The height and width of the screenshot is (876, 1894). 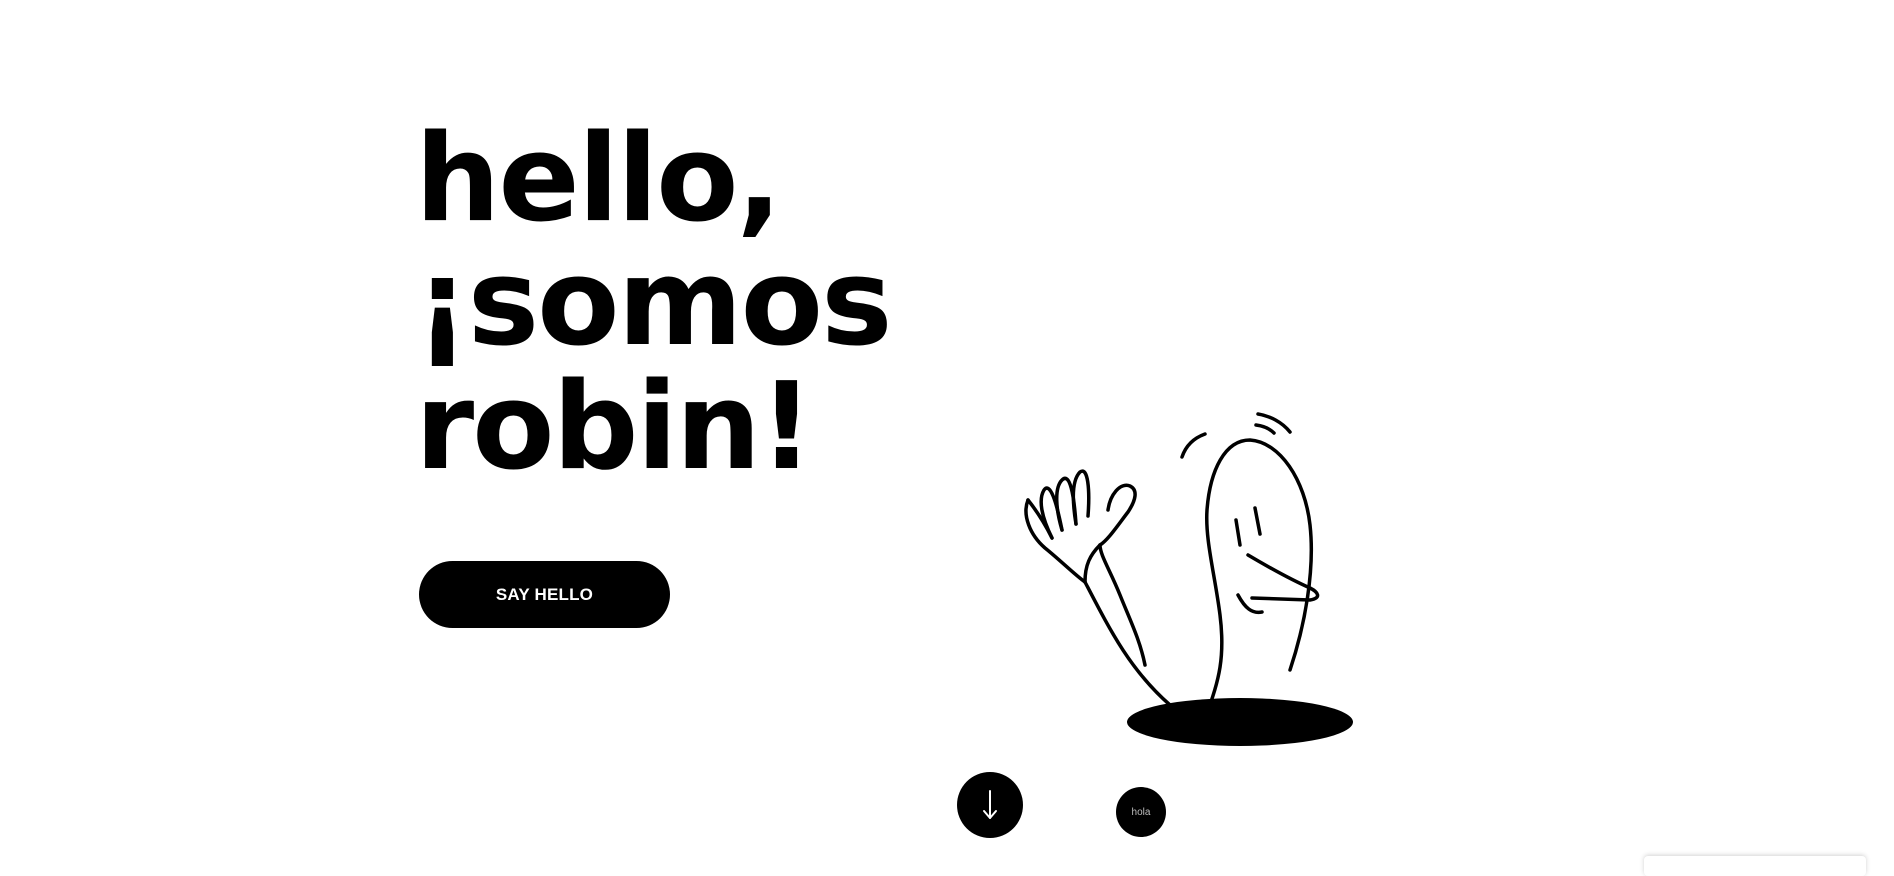 I want to click on say-hello-button: SAY HELLO, so click(x=544, y=594).